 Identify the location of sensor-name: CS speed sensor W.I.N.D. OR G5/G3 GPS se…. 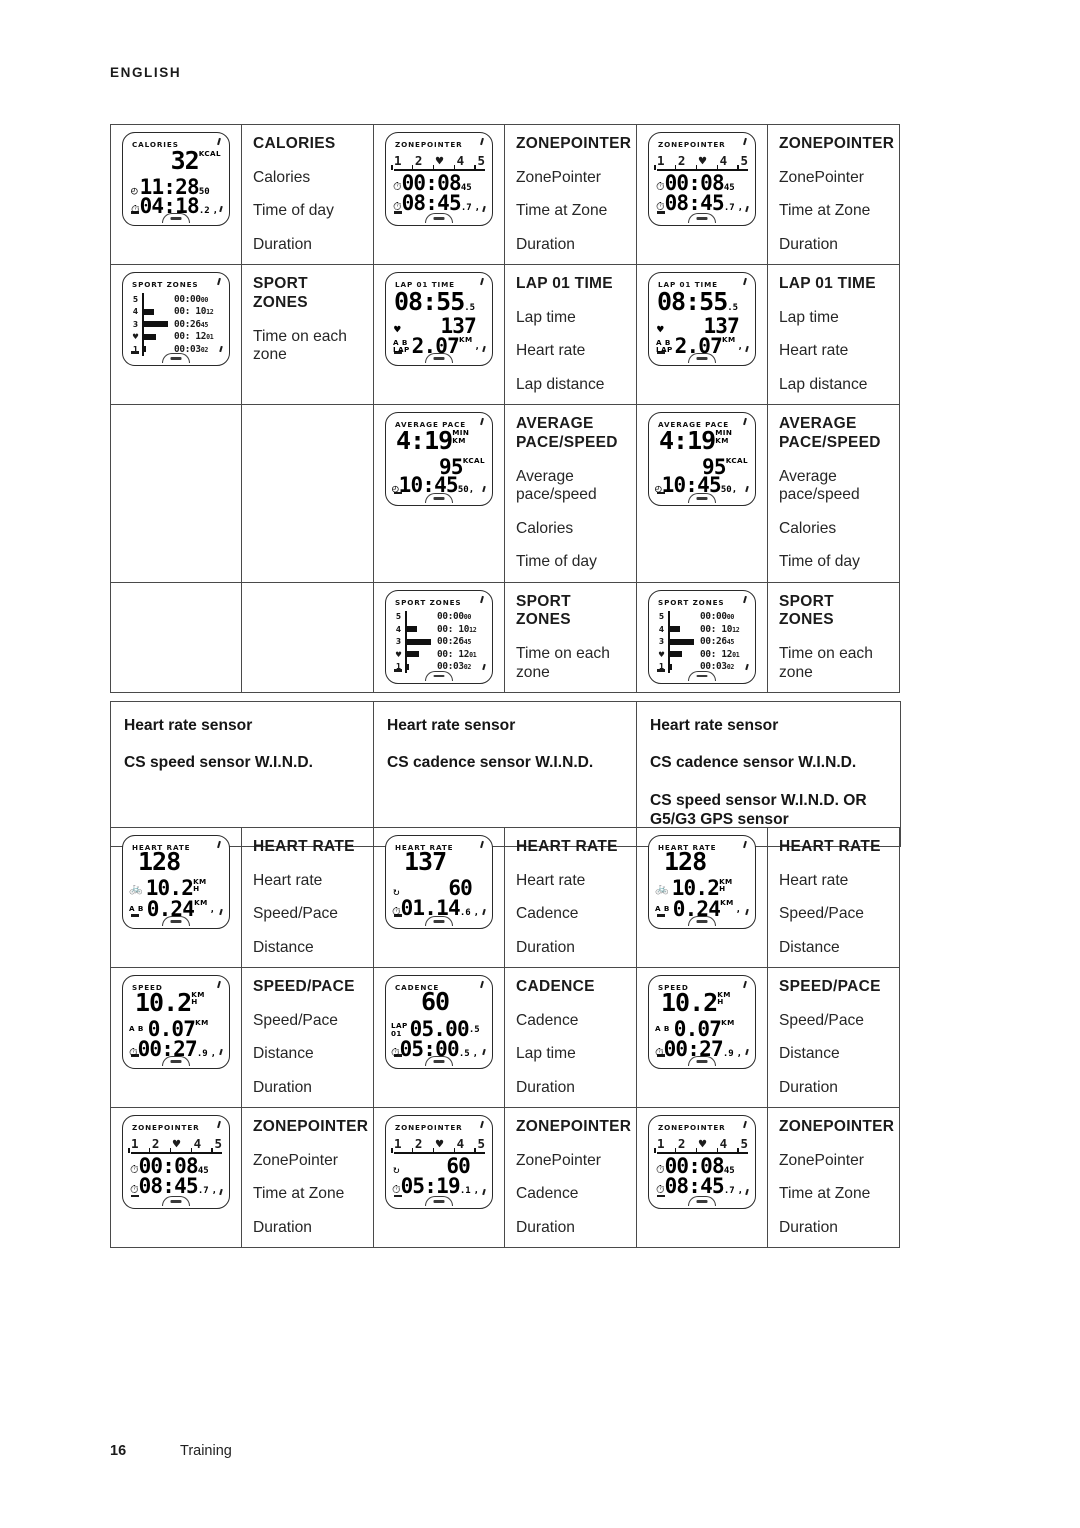
(758, 810).